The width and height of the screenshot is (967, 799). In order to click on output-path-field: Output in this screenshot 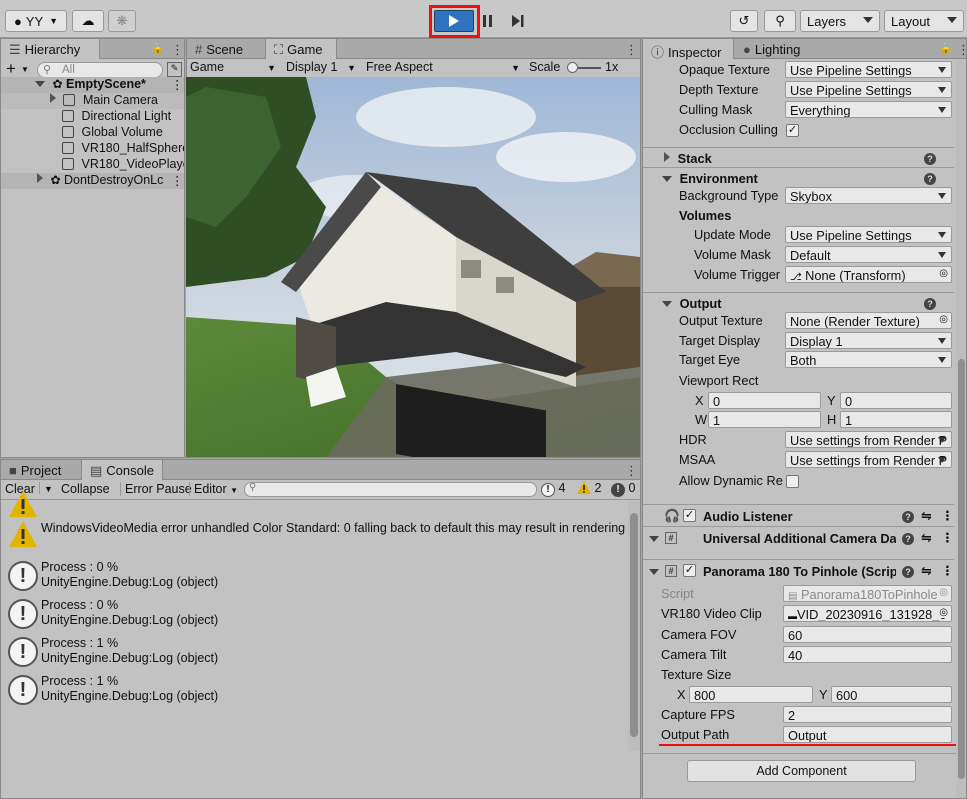, I will do `click(867, 734)`.